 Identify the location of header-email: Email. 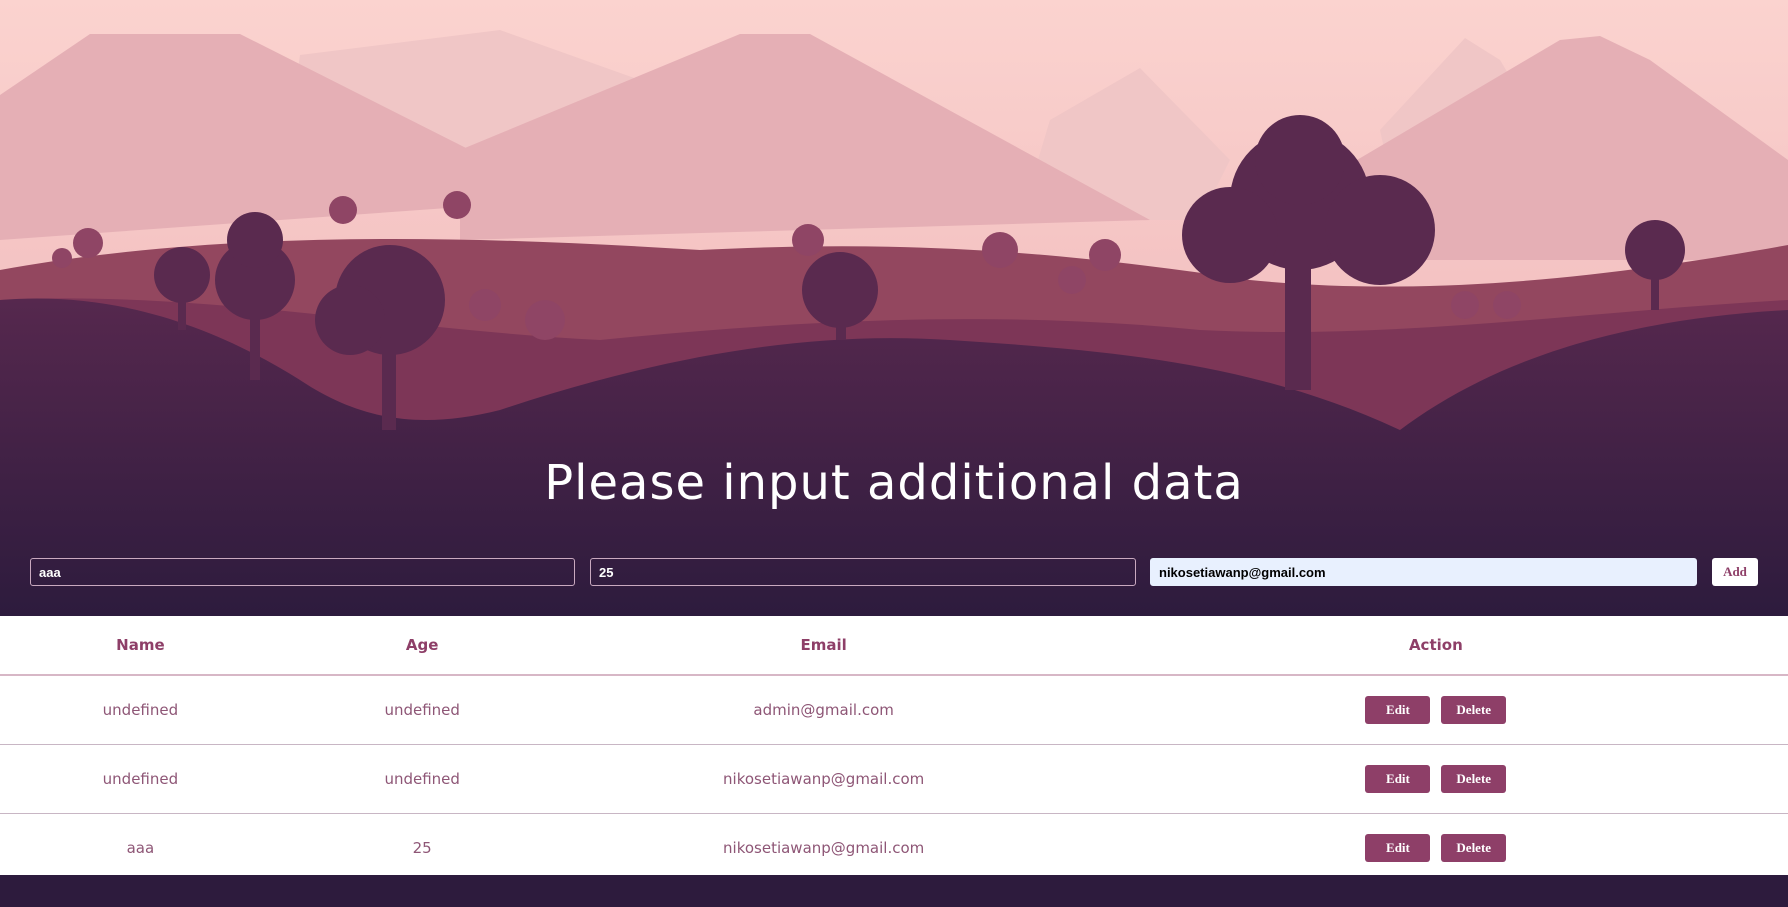
(823, 646).